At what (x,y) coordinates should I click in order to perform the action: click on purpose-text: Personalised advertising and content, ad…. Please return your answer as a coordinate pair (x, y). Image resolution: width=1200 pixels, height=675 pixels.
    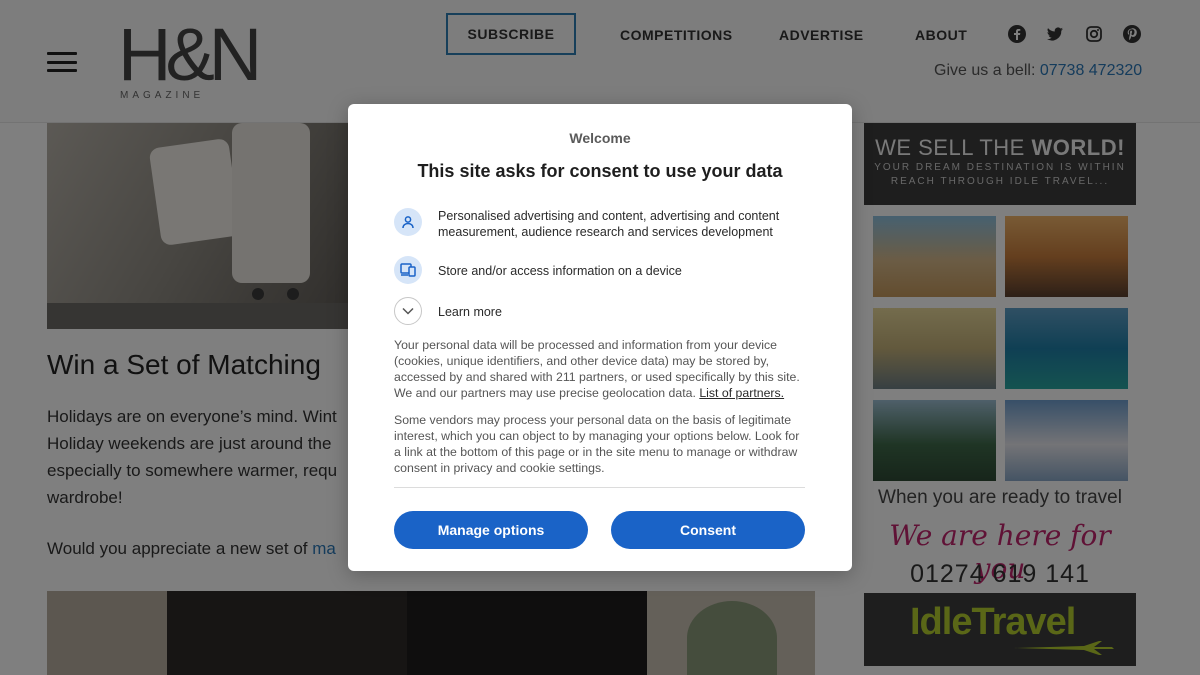
    Looking at the image, I should click on (609, 224).